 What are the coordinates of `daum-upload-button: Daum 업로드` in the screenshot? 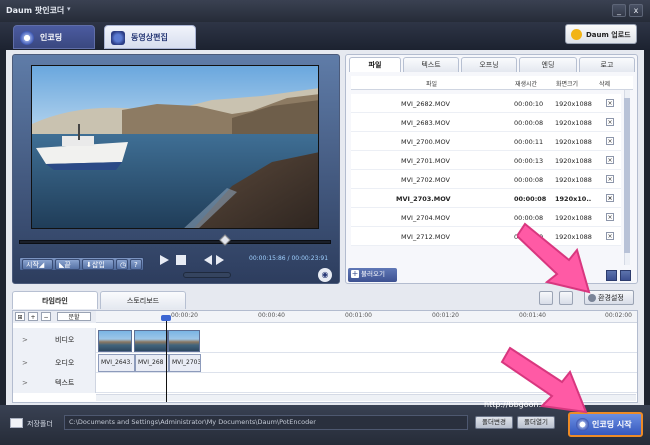 It's located at (601, 34).